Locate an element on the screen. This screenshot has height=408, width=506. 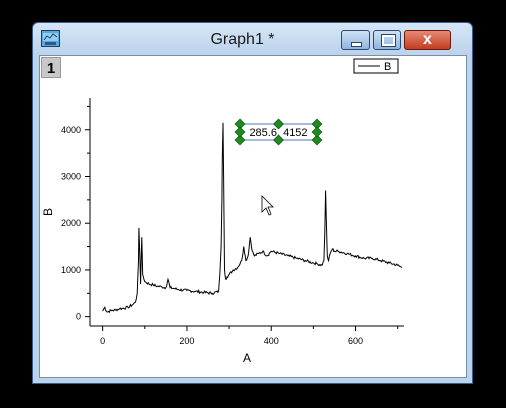
x-tick-label: 600 is located at coordinates (355, 341).